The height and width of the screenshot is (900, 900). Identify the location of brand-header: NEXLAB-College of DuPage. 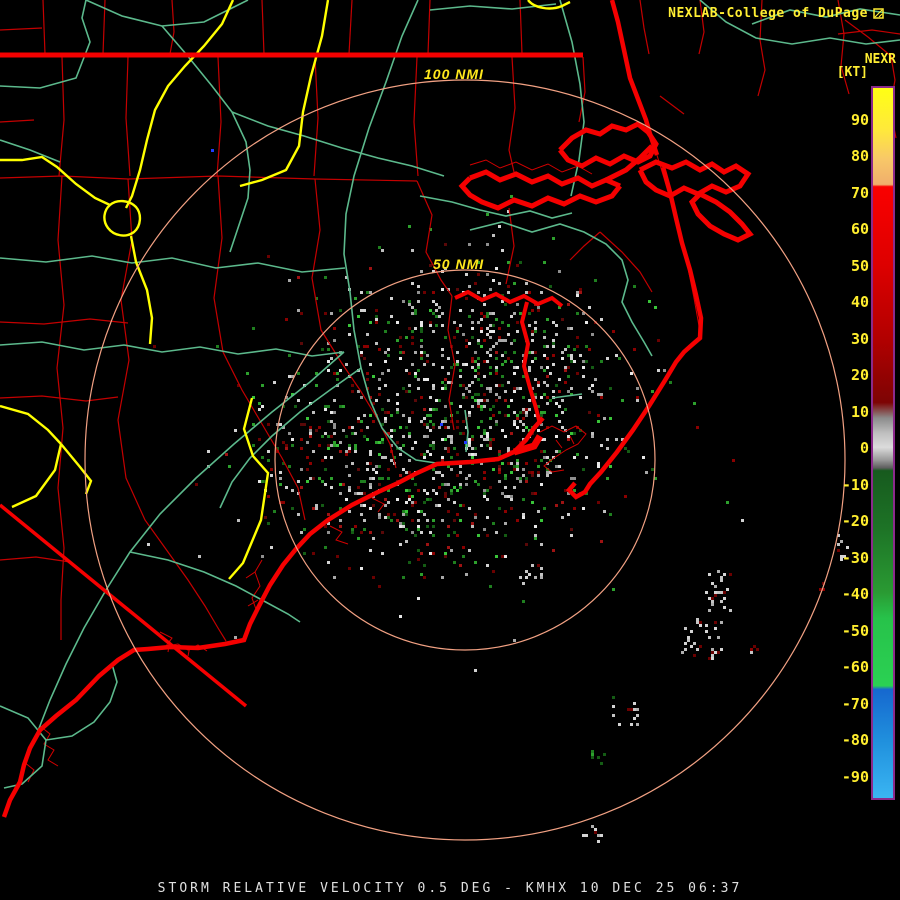
(776, 13).